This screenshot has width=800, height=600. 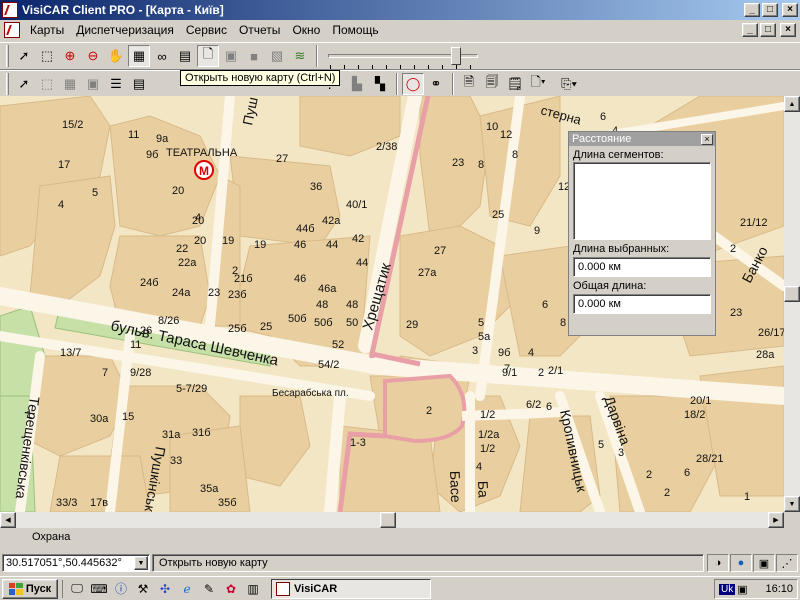 What do you see at coordinates (380, 84) in the screenshot?
I see `split-icon: ▚` at bounding box center [380, 84].